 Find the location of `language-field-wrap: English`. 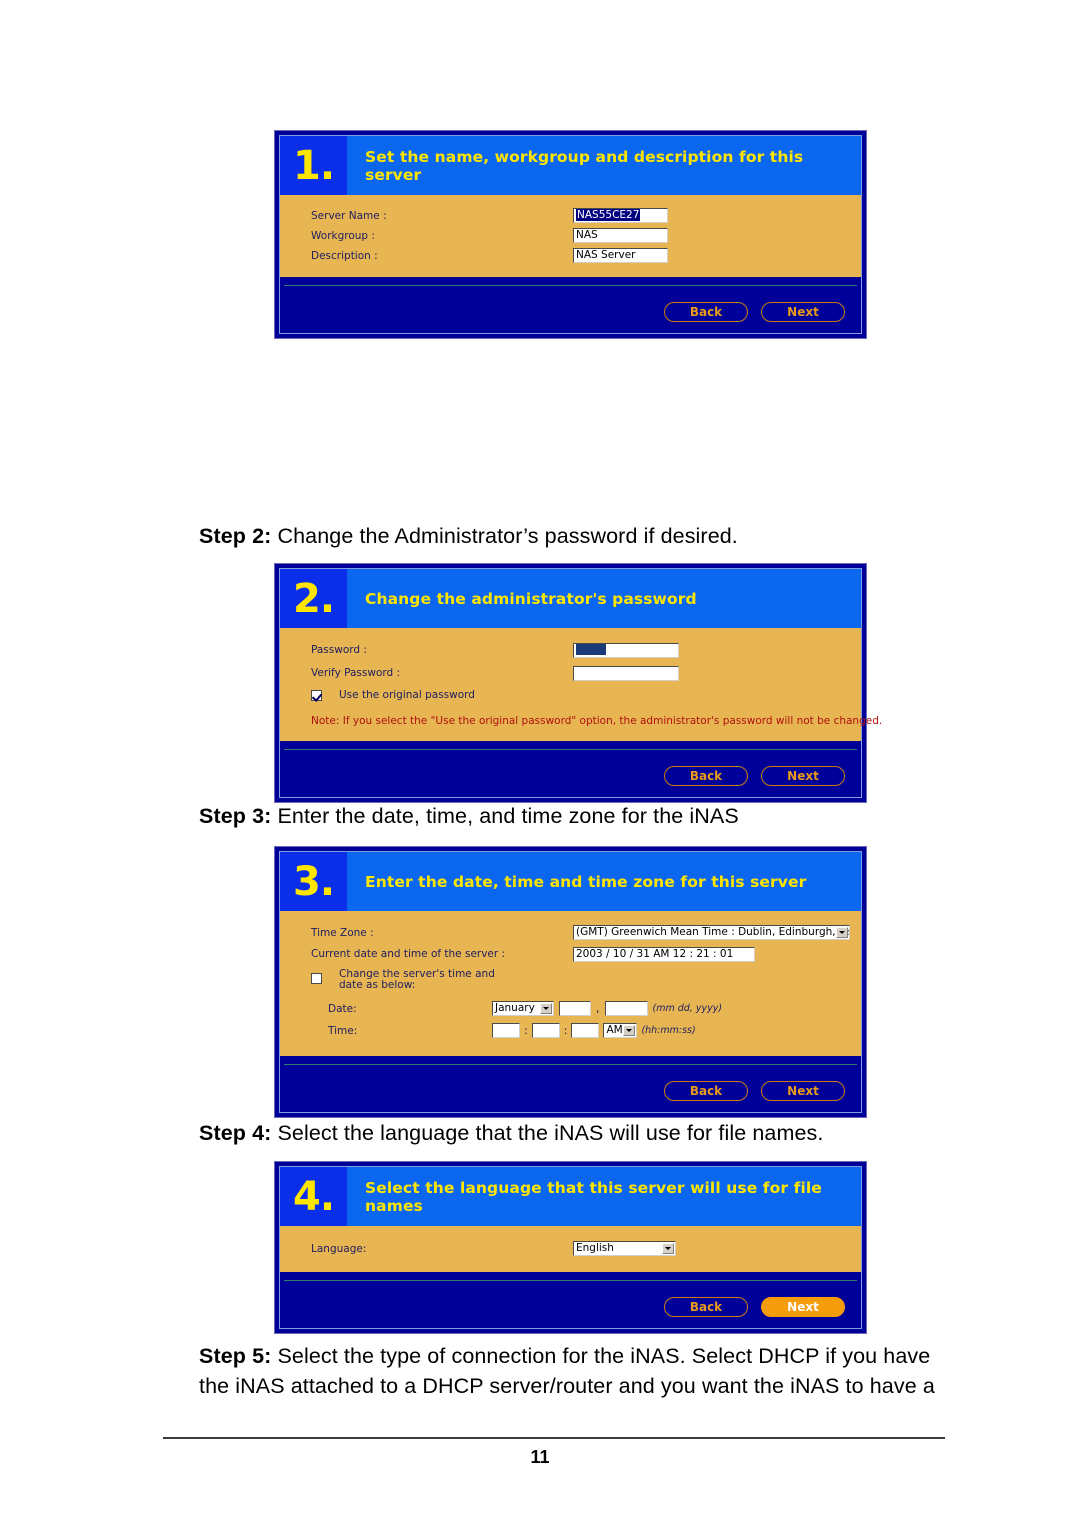

language-field-wrap: English is located at coordinates (624, 1248).